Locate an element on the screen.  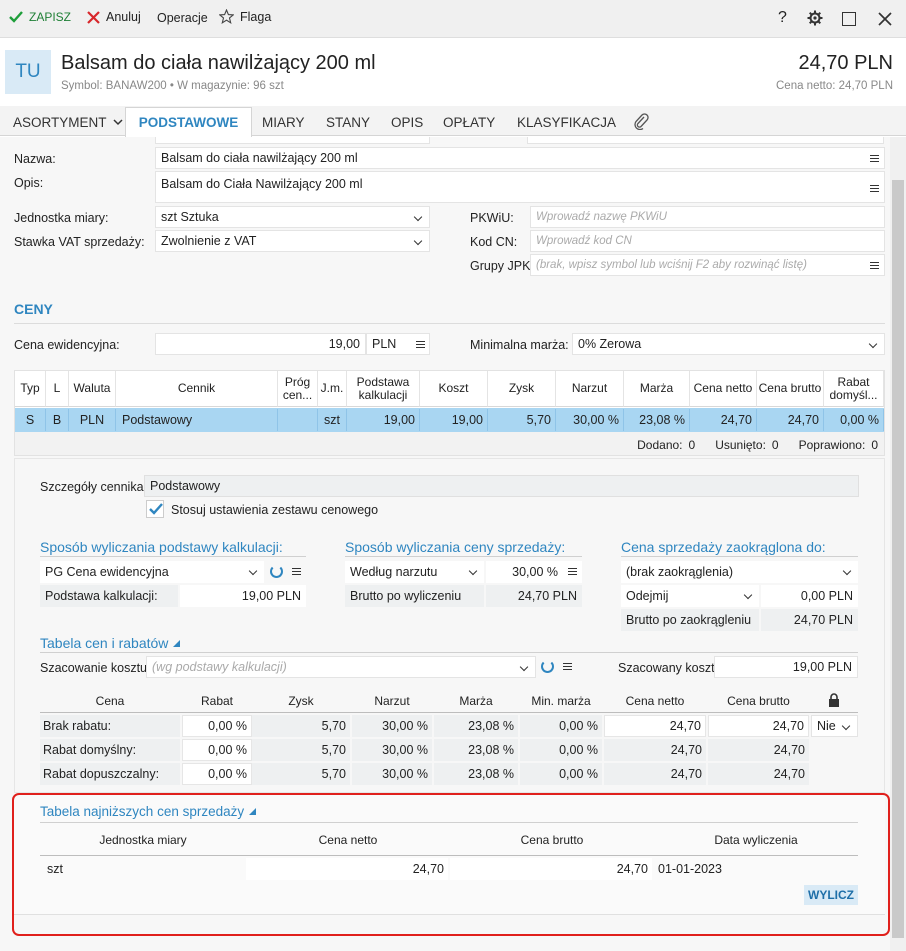
operations-menu: Operacje is located at coordinates (182, 18).